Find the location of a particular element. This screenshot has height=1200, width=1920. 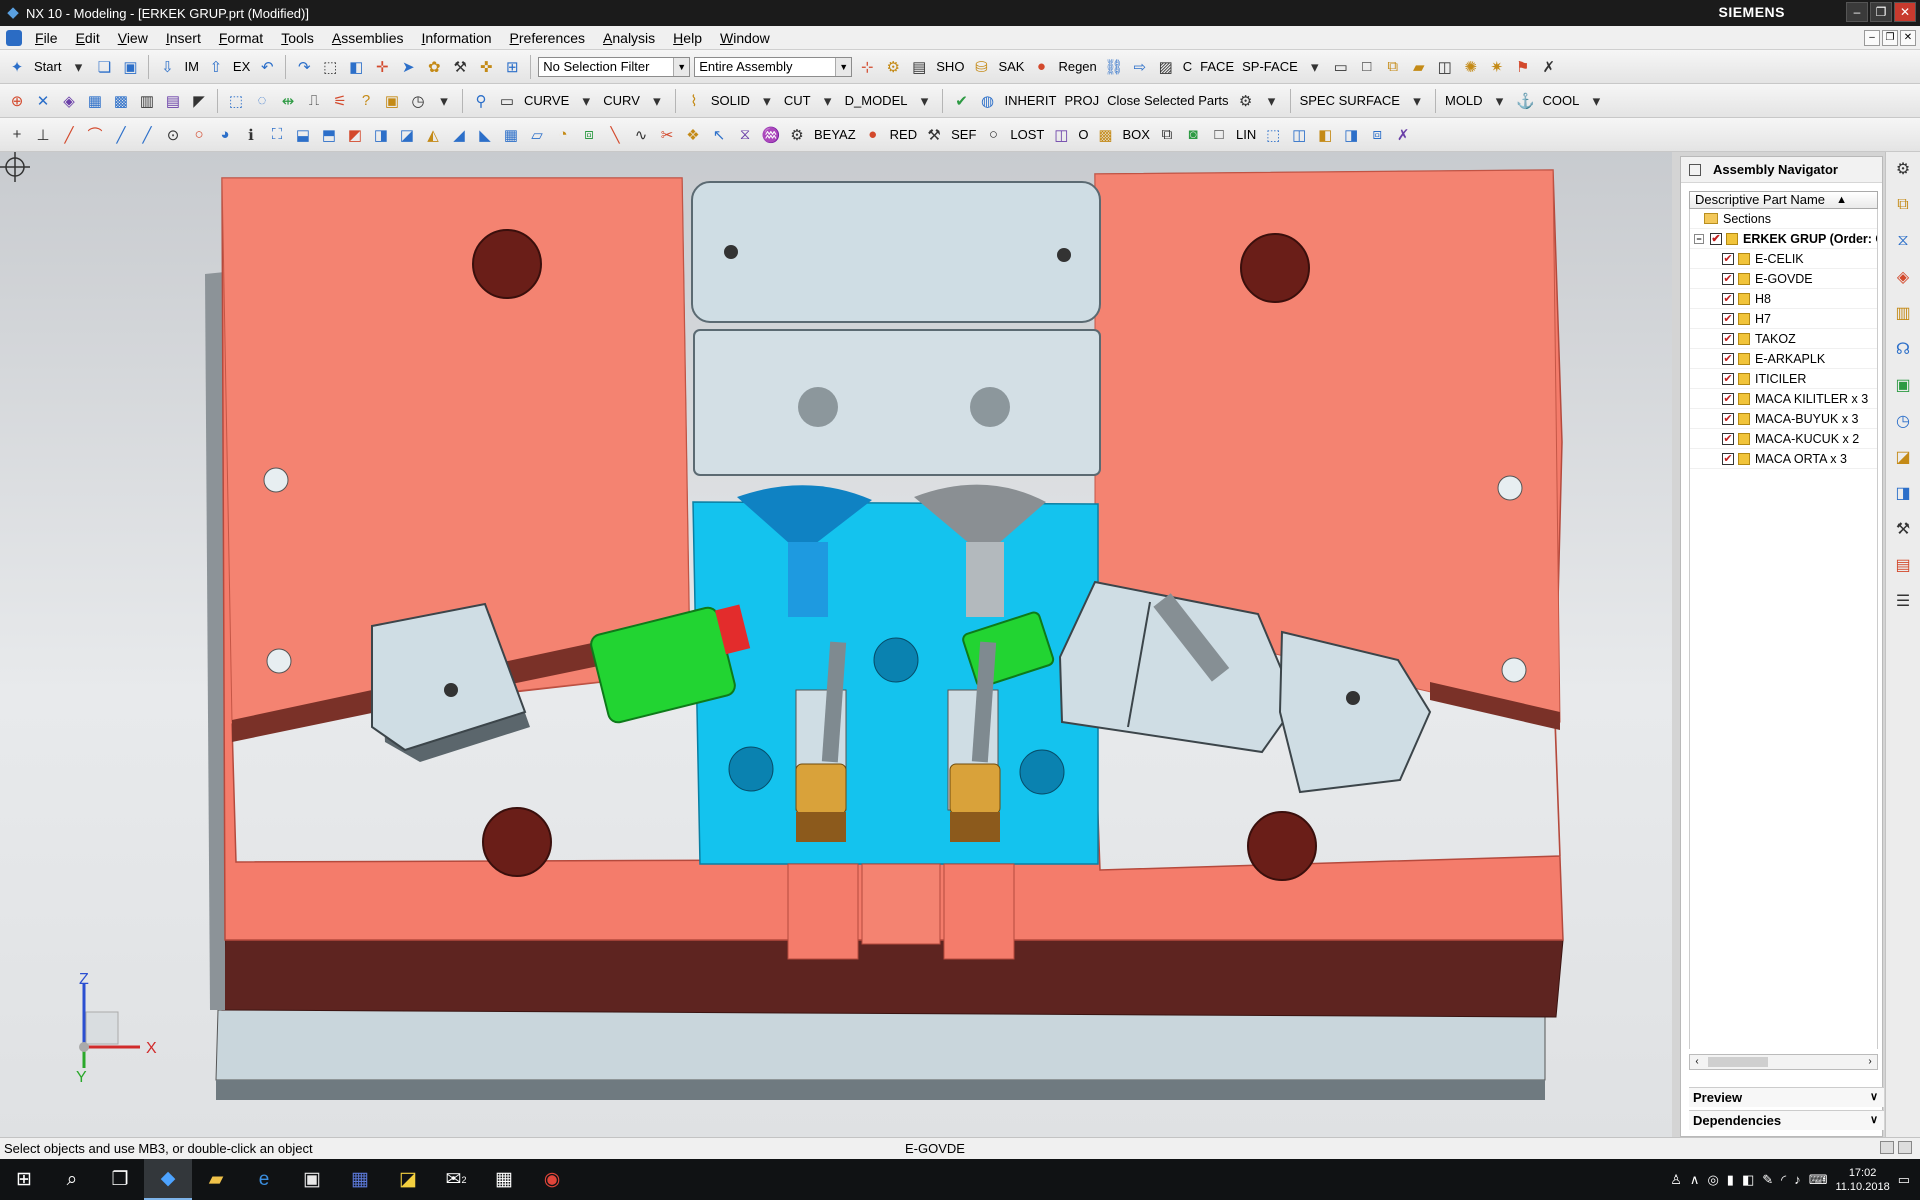

lasso-icon: ◌ is located at coordinates (262, 101).